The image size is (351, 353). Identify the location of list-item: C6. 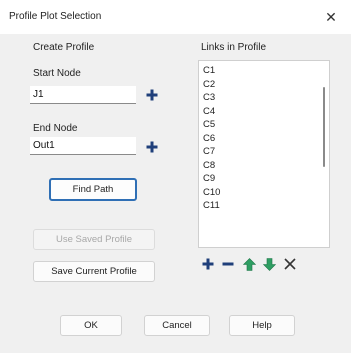
(264, 139).